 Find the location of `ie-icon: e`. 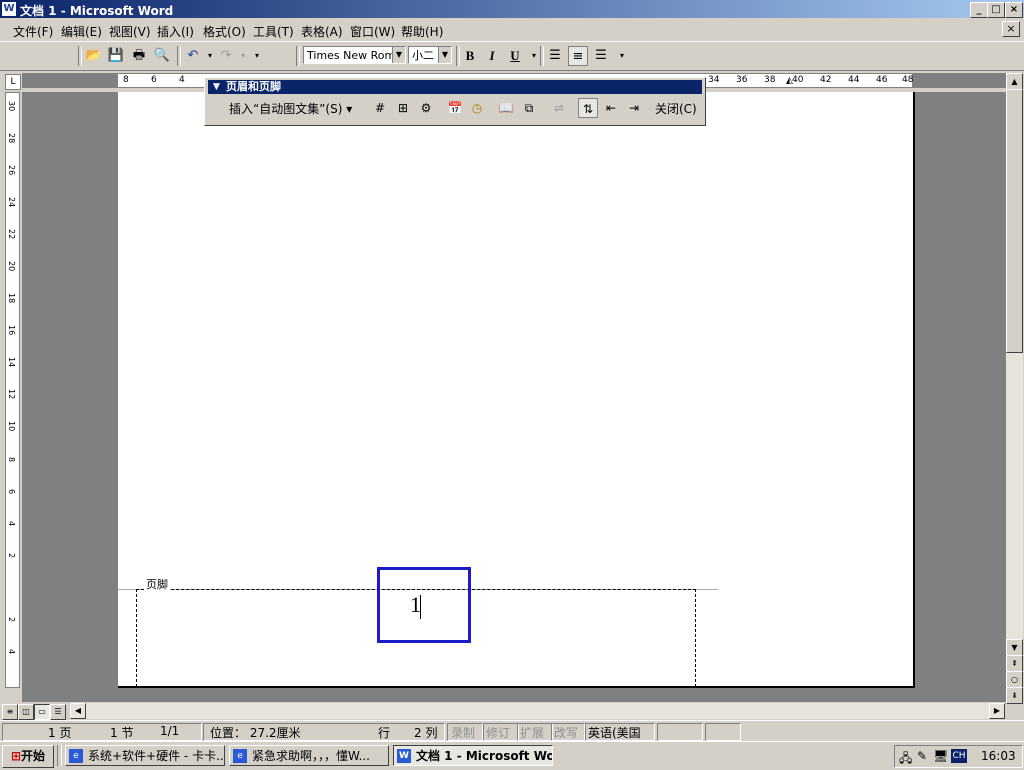

ie-icon: e is located at coordinates (240, 756).